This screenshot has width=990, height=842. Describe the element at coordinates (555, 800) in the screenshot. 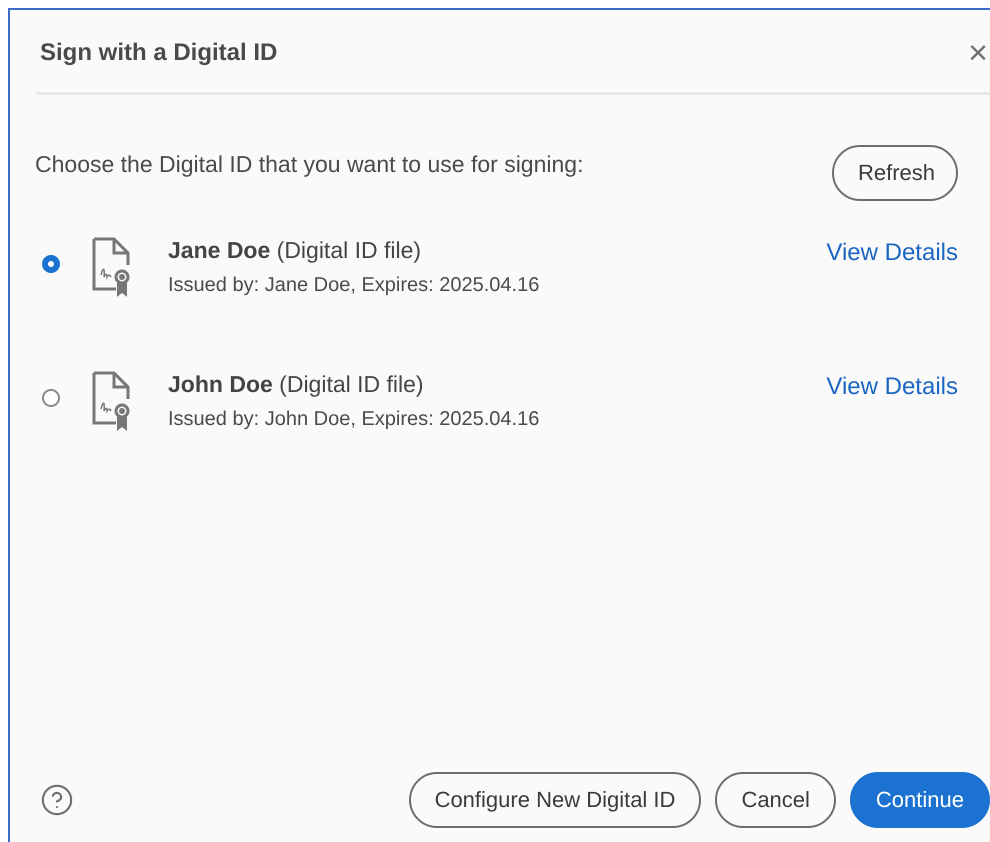

I see `configure-button: Configure New Digital ID` at that location.